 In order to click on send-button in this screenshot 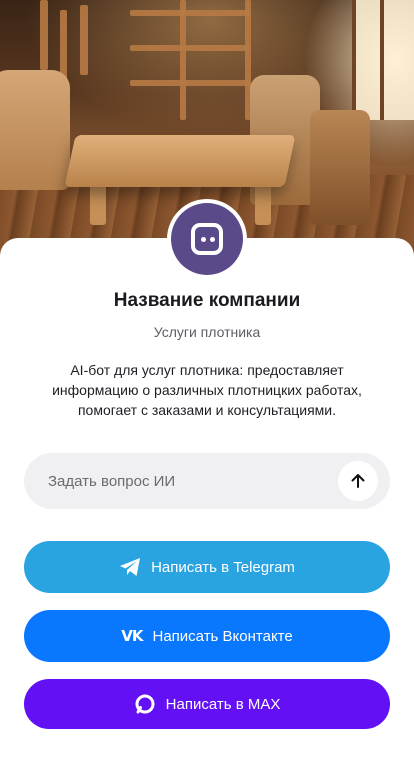, I will do `click(358, 481)`.